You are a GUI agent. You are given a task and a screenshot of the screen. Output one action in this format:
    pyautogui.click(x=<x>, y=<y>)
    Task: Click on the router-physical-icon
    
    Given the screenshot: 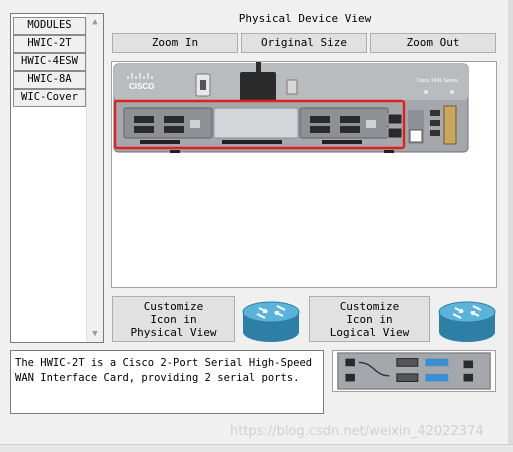 What is the action you would take?
    pyautogui.click(x=271, y=319)
    